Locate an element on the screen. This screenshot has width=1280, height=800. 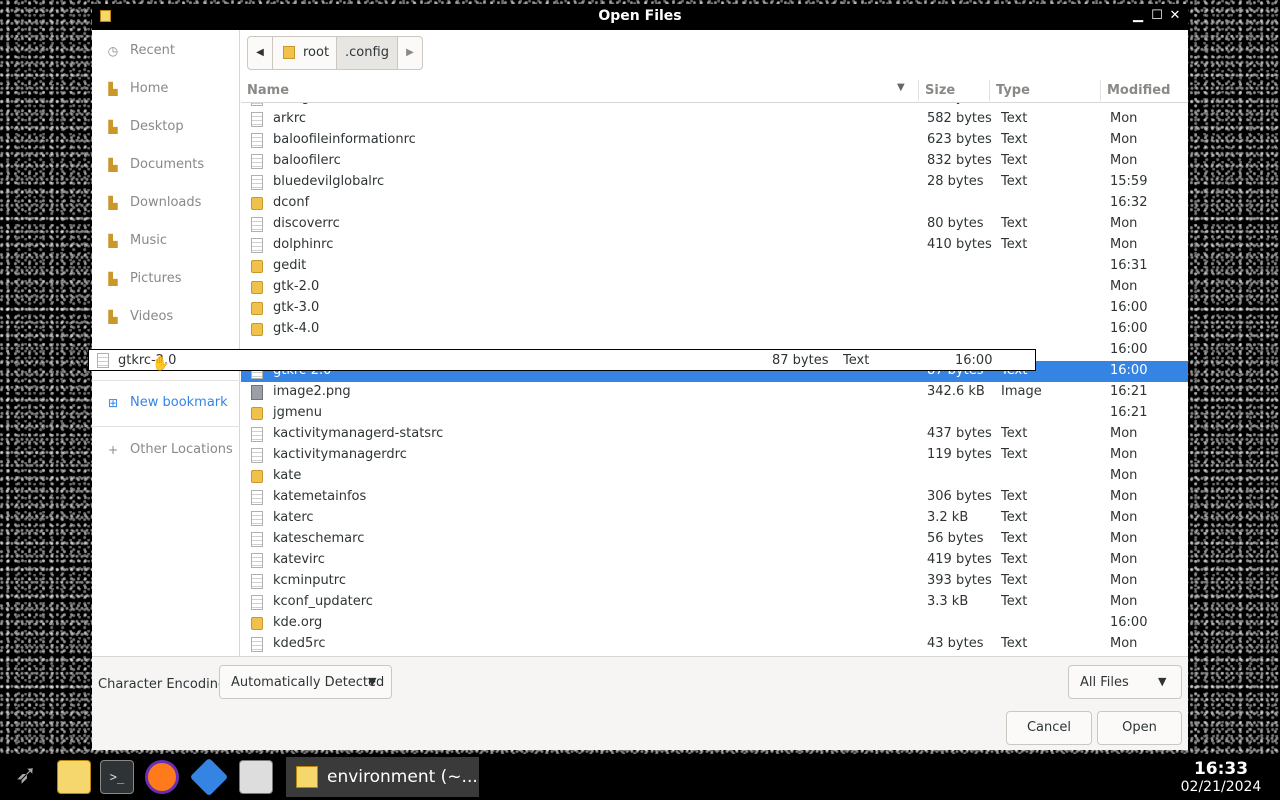
cancel-button: Cancel is located at coordinates (1049, 728).